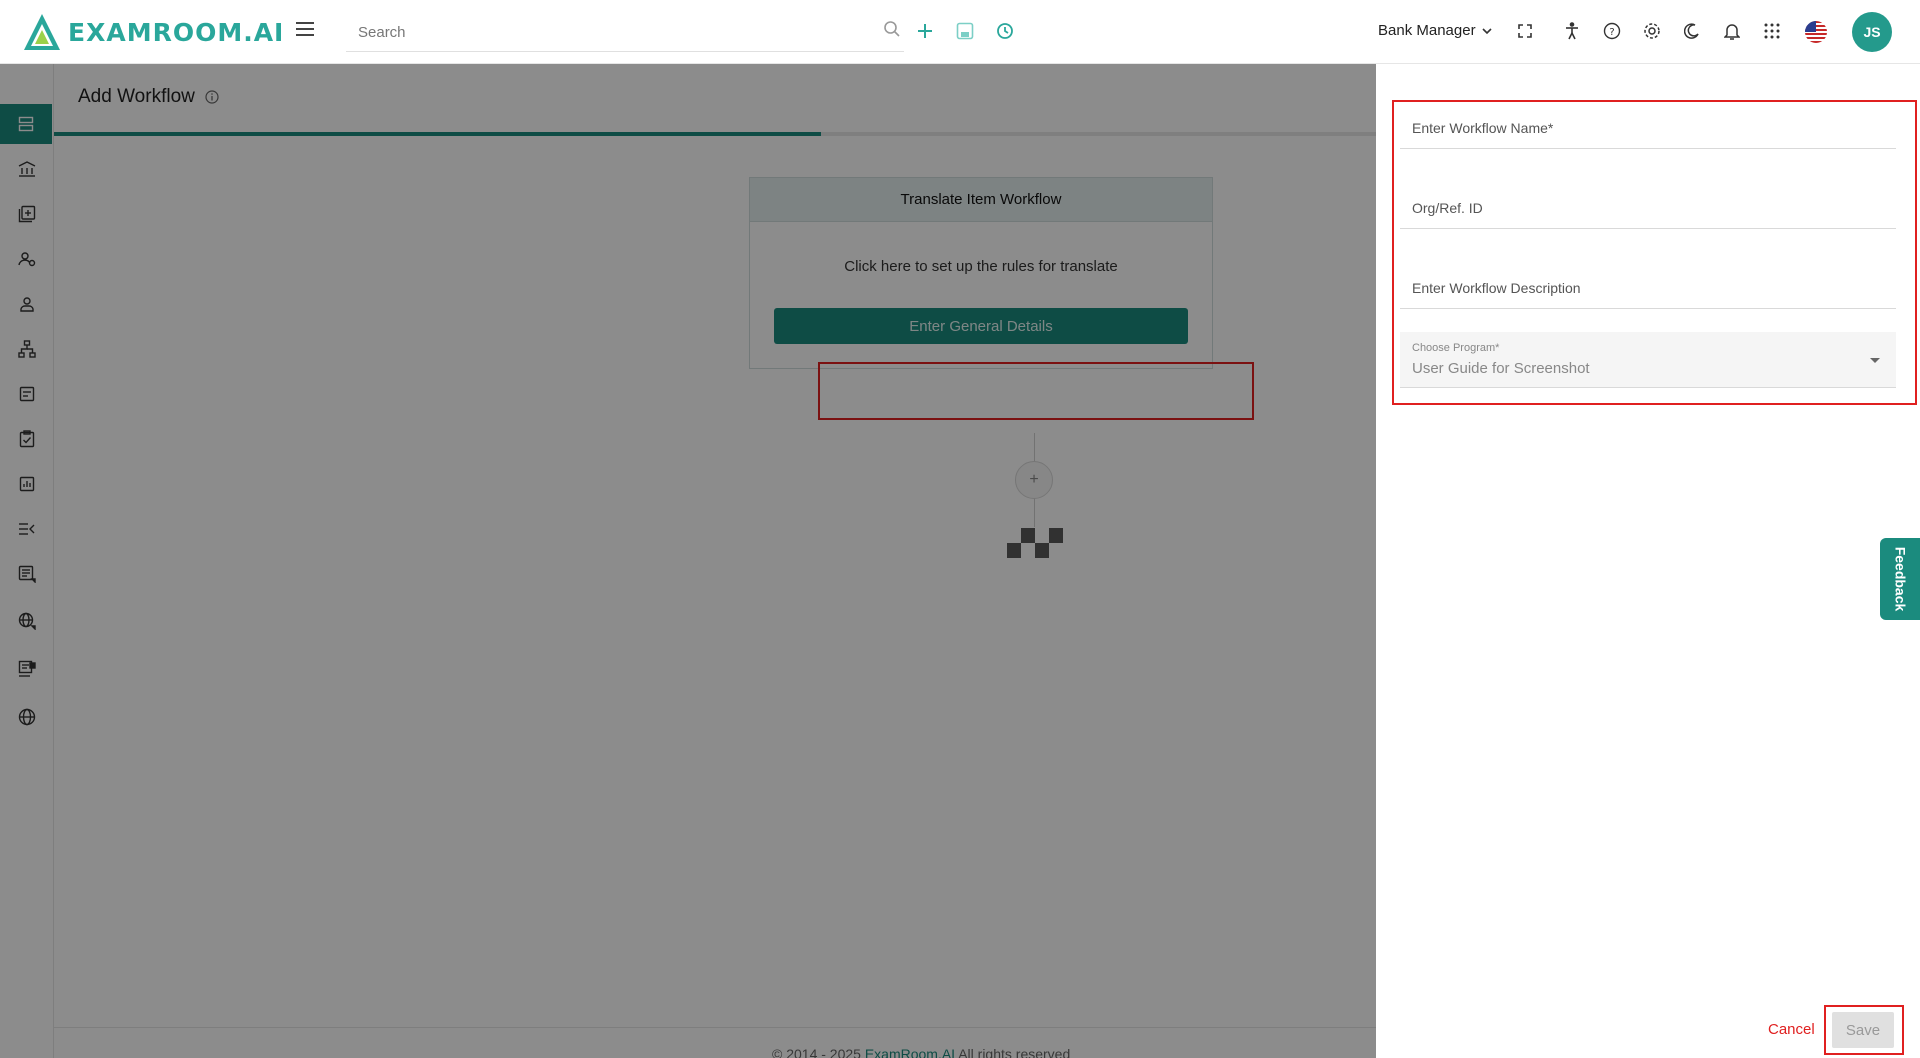 This screenshot has height=1058, width=1920. I want to click on help-icon: ?, so click(1612, 31).